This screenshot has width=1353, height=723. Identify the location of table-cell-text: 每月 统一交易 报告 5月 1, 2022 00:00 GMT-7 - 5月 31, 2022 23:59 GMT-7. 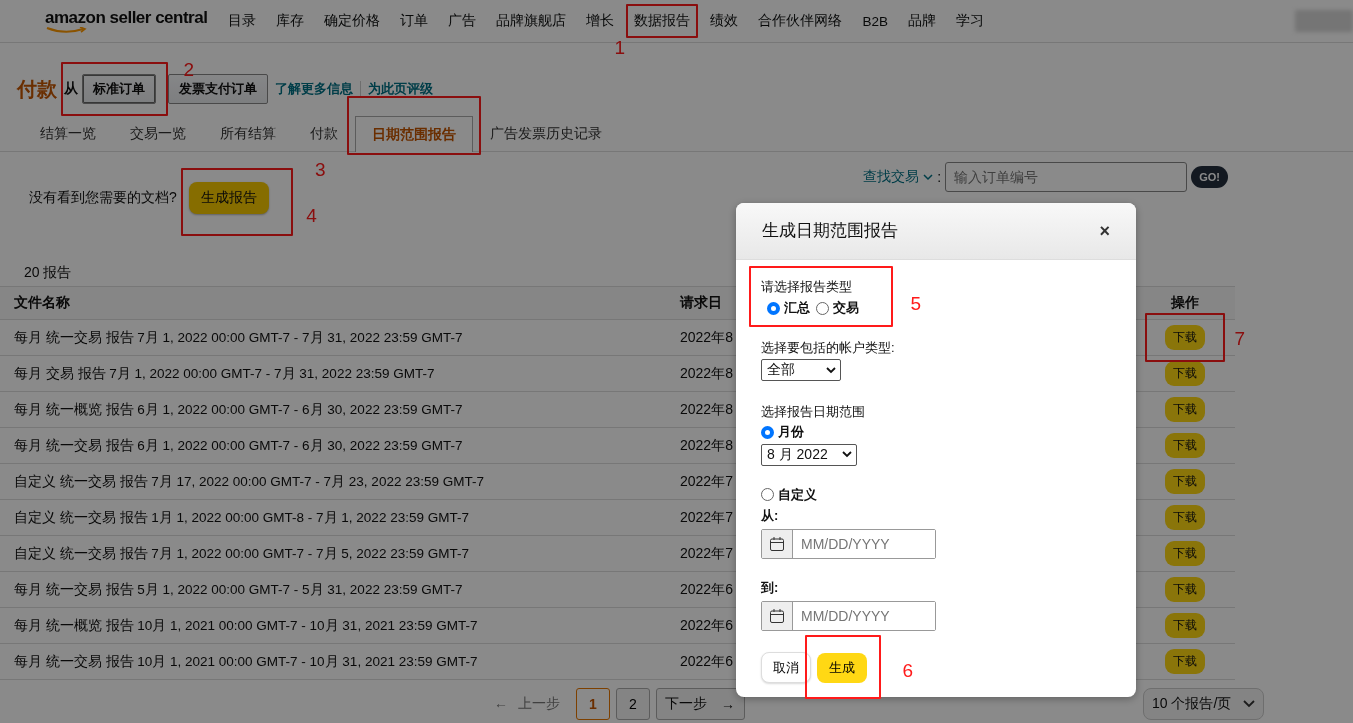
(238, 589).